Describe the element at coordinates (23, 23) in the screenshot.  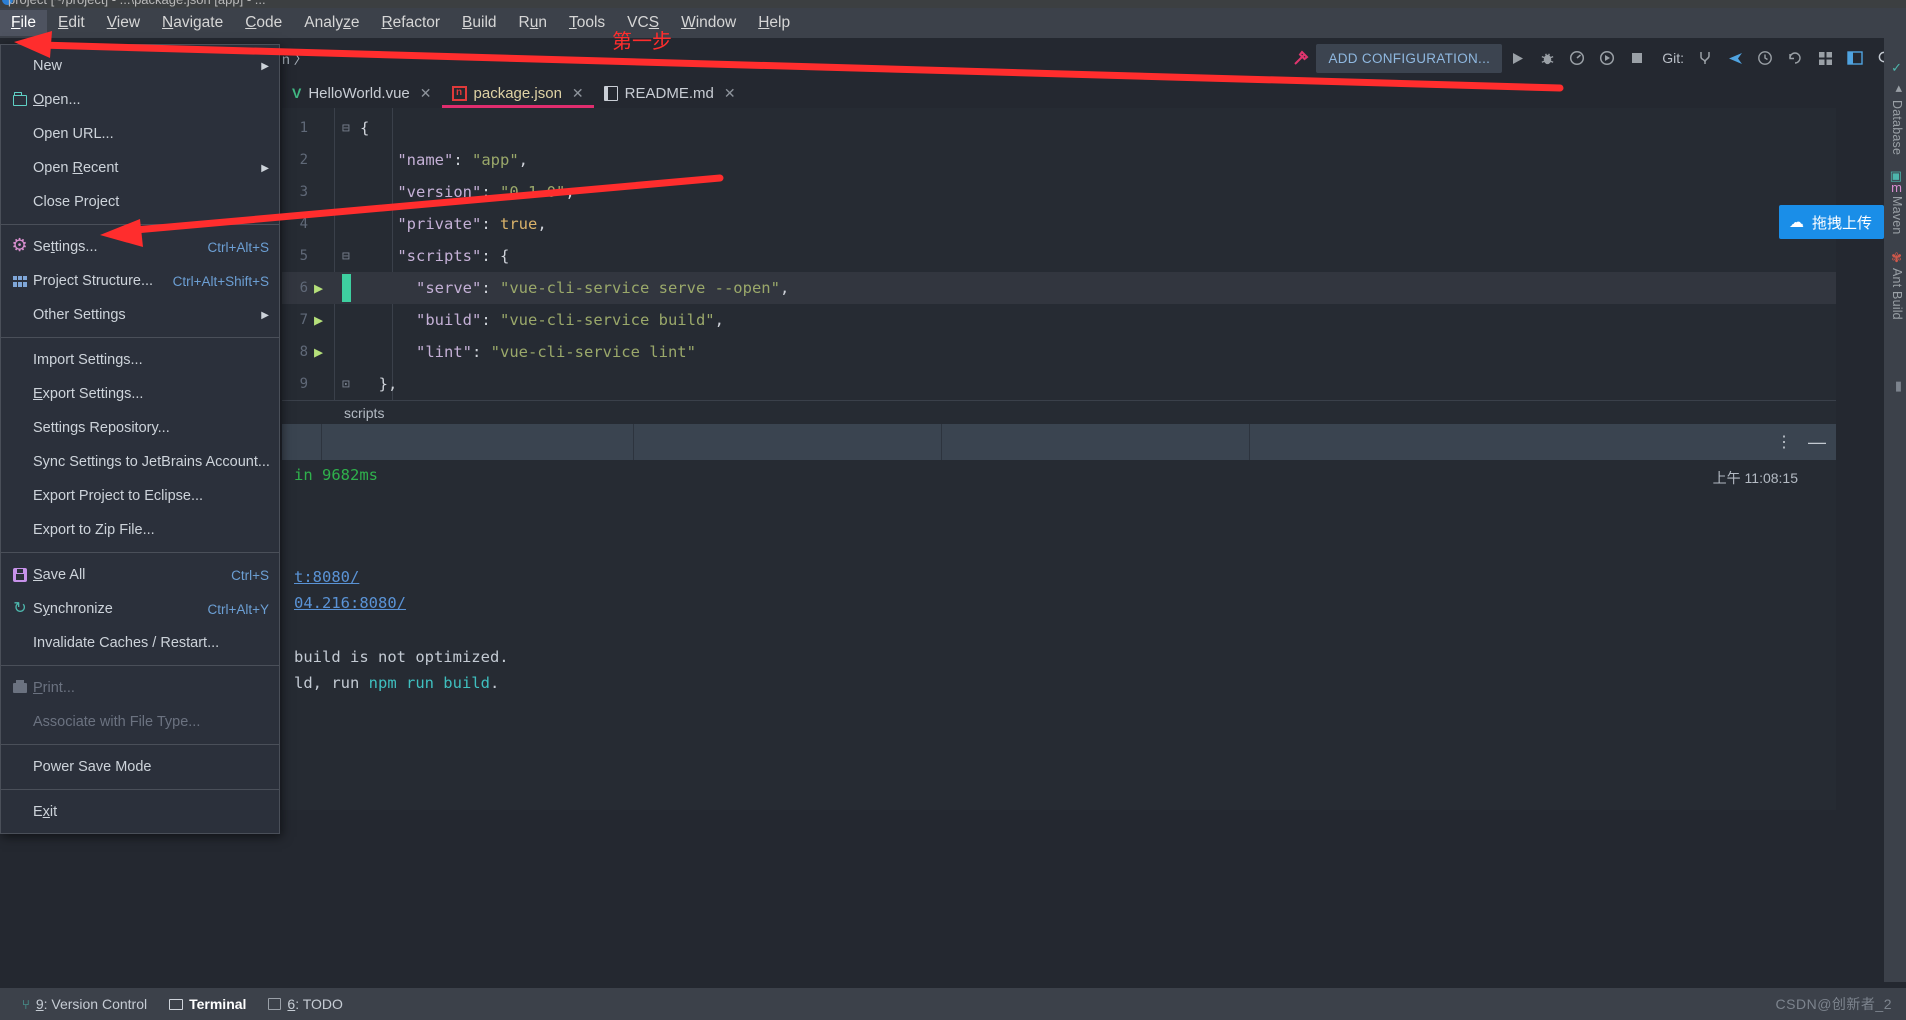
I see `menu-file: File` at that location.